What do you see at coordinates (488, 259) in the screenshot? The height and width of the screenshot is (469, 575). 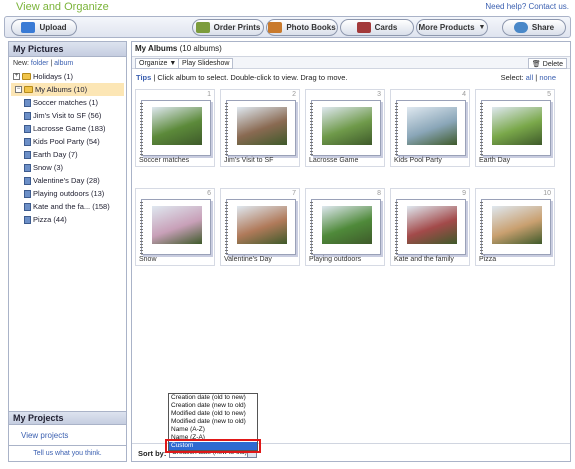 I see `album-label: Pizza` at bounding box center [488, 259].